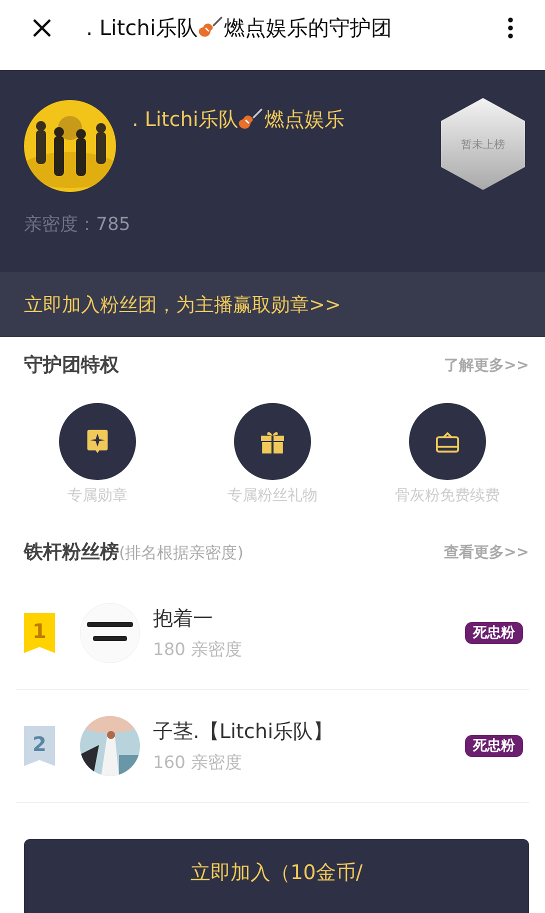 Image resolution: width=545 pixels, height=913 pixels. Describe the element at coordinates (483, 144) in the screenshot. I see `rank-badge: 暂未上榜` at that location.